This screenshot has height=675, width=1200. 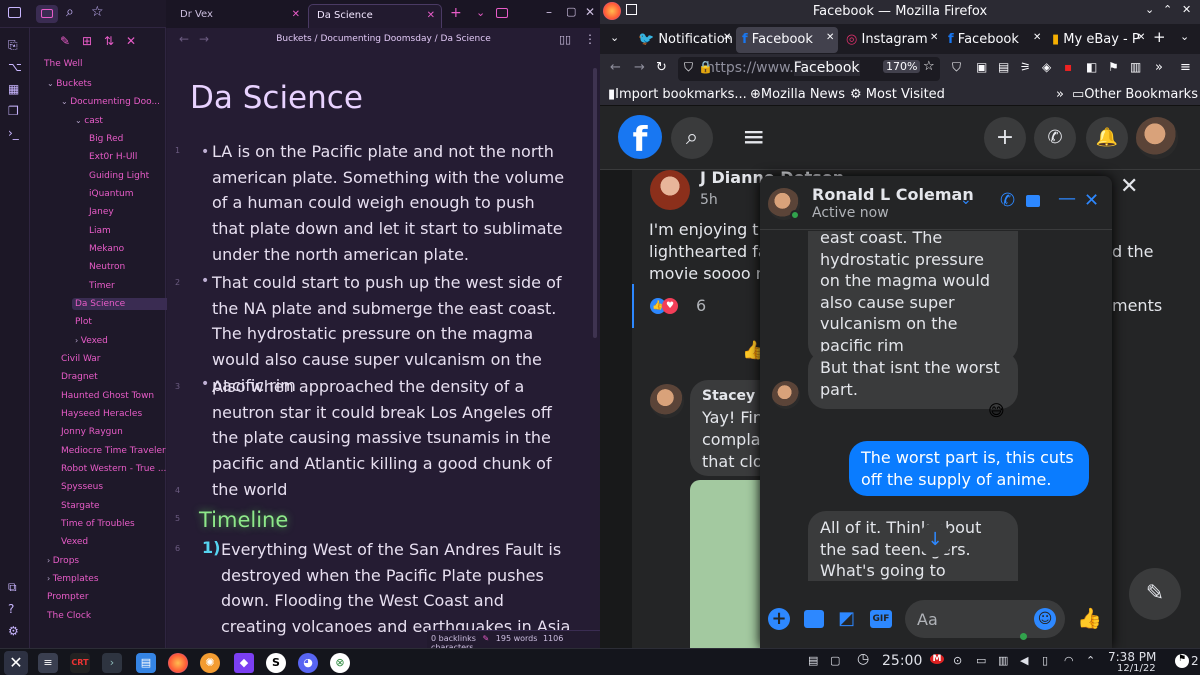 What do you see at coordinates (787, 40) in the screenshot?
I see `browser-tab-active: f Facebook` at bounding box center [787, 40].